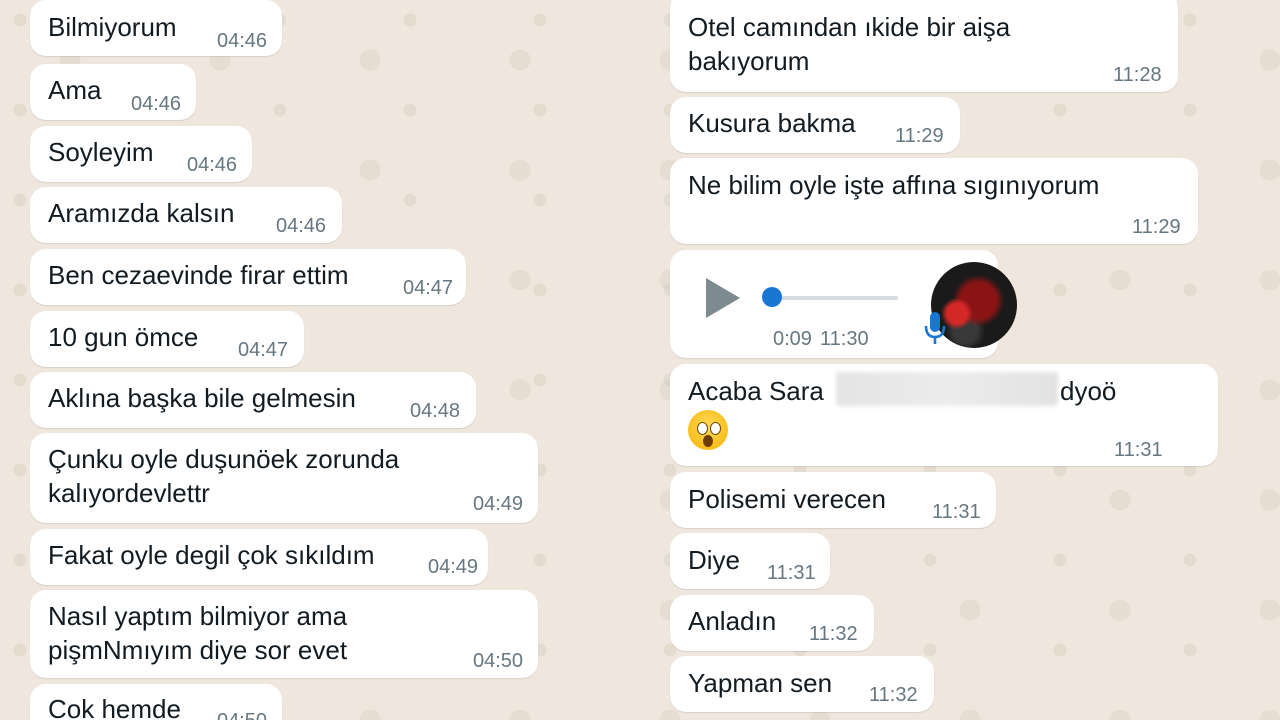  What do you see at coordinates (211, 555) in the screenshot?
I see `message-text: Fakat oyle degil çok sıkıldım` at bounding box center [211, 555].